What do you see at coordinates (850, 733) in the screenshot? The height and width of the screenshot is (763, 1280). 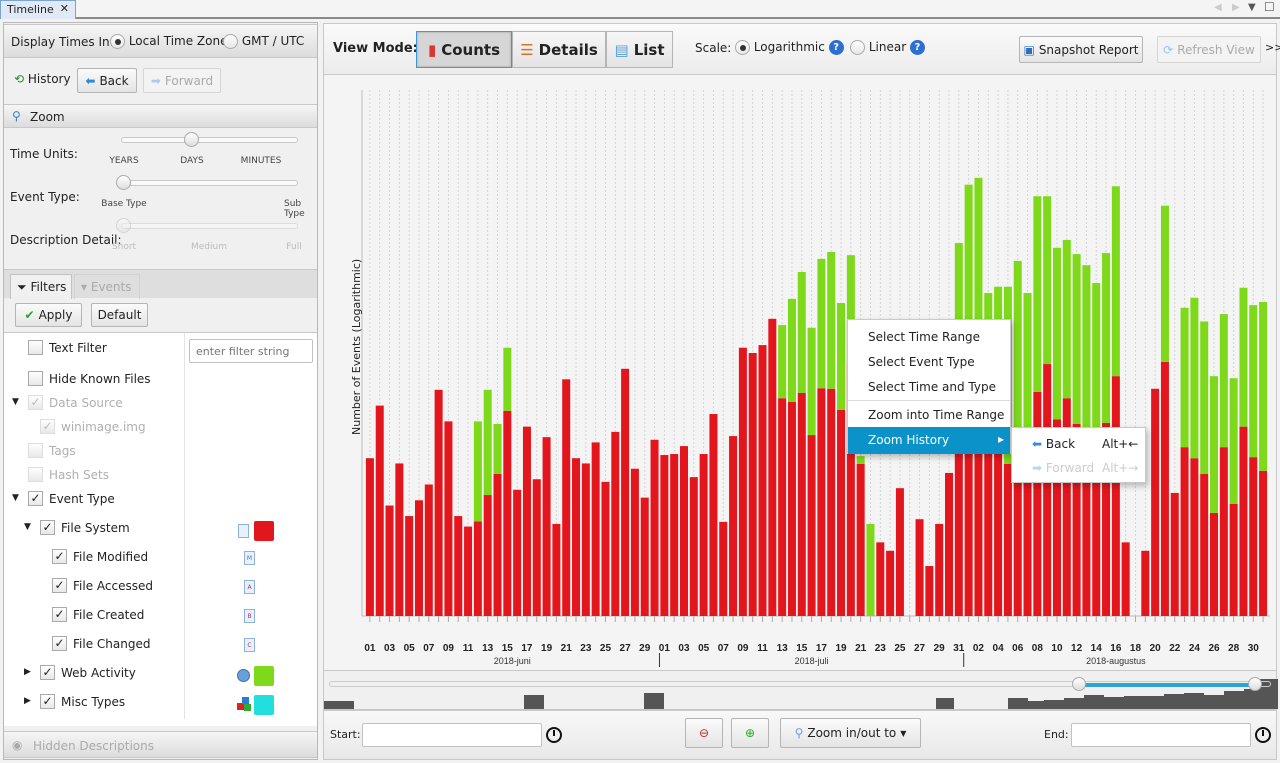 I see `zoom-to-dropdown: ⚲ Zoom in/out to ▼` at bounding box center [850, 733].